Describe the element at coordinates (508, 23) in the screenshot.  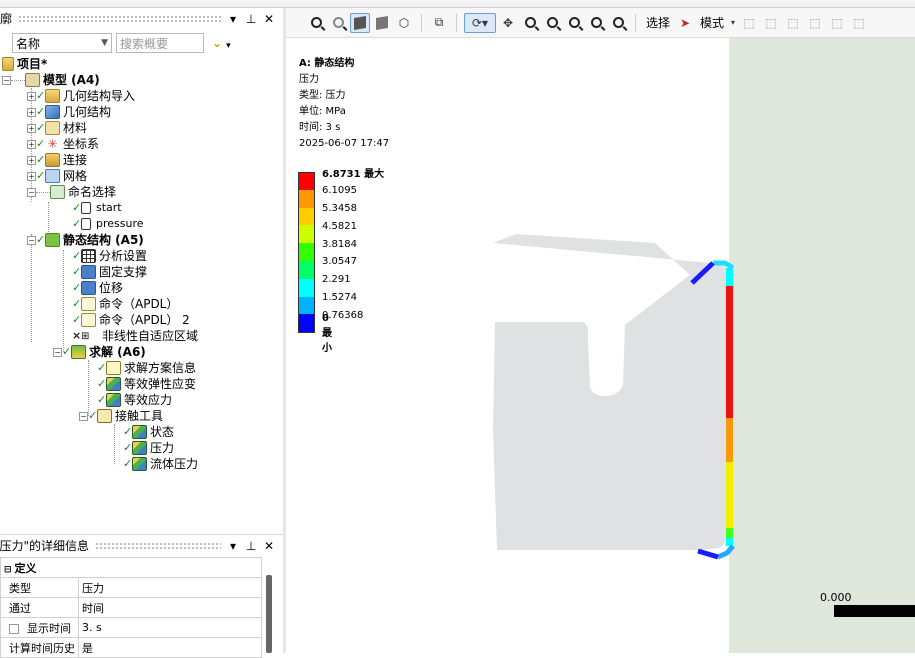
I see `pan-icon: ✥` at that location.